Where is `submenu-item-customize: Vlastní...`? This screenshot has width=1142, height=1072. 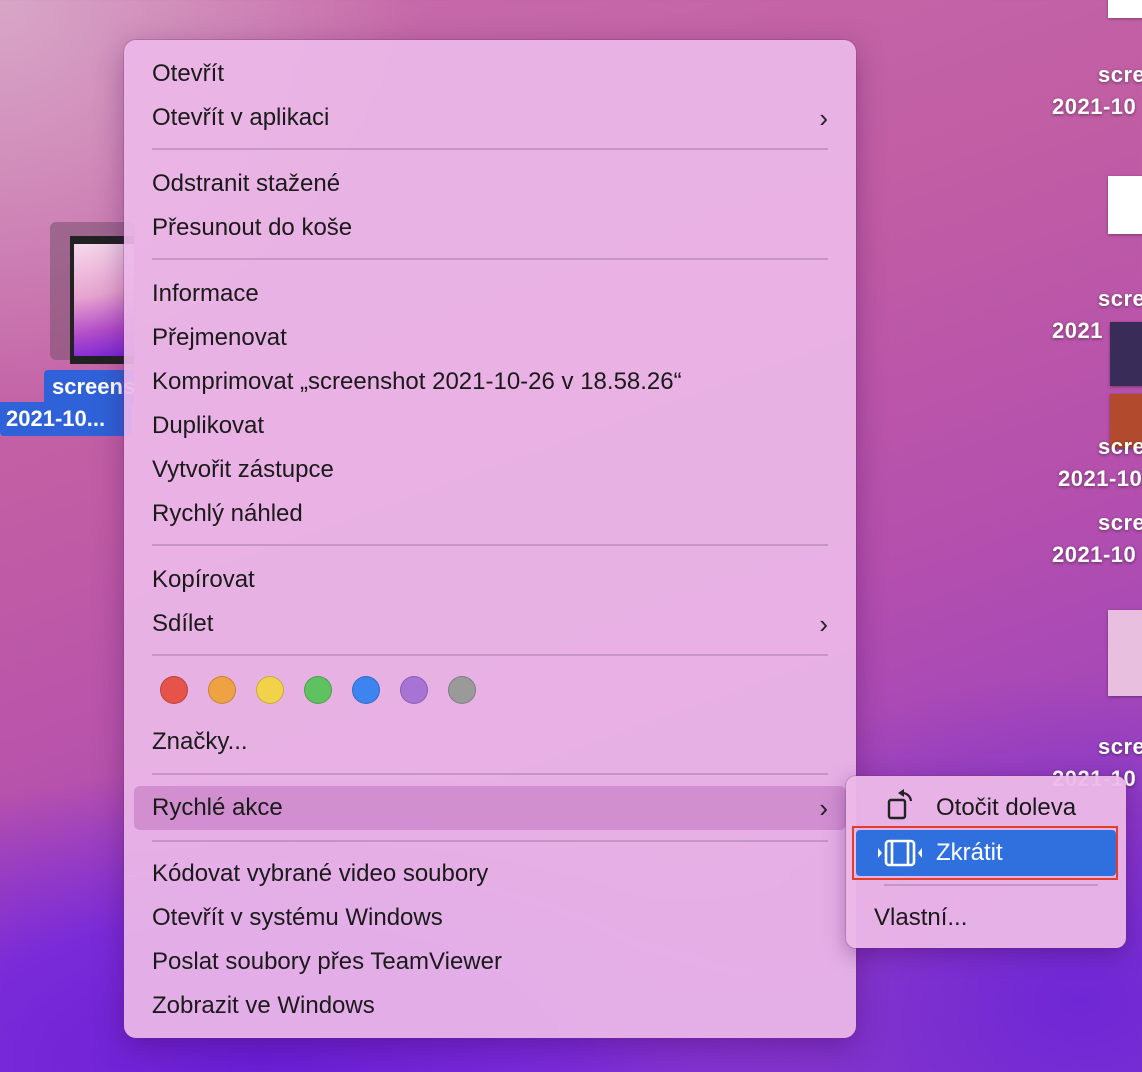
submenu-item-customize: Vlastní... is located at coordinates (920, 918).